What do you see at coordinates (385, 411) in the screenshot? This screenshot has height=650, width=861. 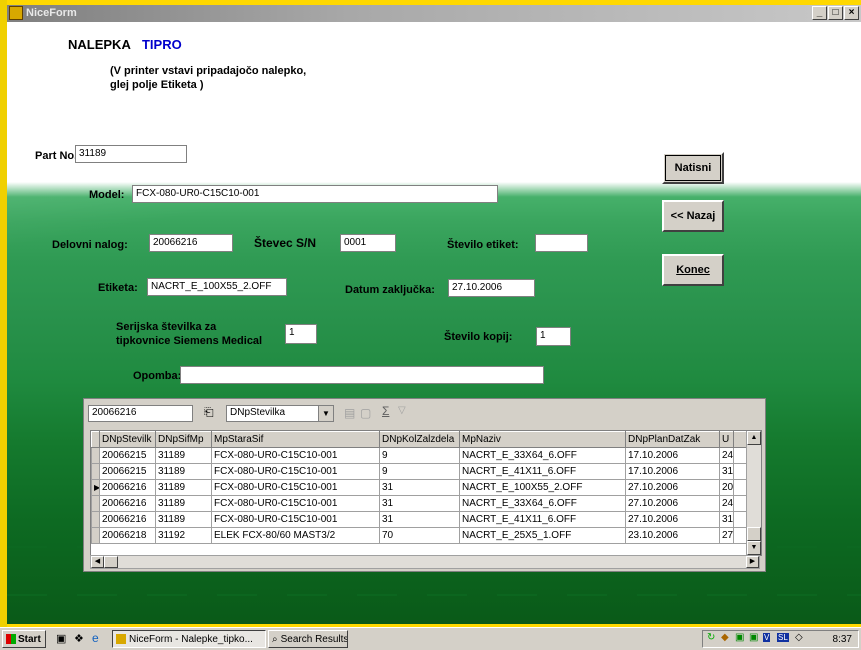 I see `filter-icon: Σ` at bounding box center [385, 411].